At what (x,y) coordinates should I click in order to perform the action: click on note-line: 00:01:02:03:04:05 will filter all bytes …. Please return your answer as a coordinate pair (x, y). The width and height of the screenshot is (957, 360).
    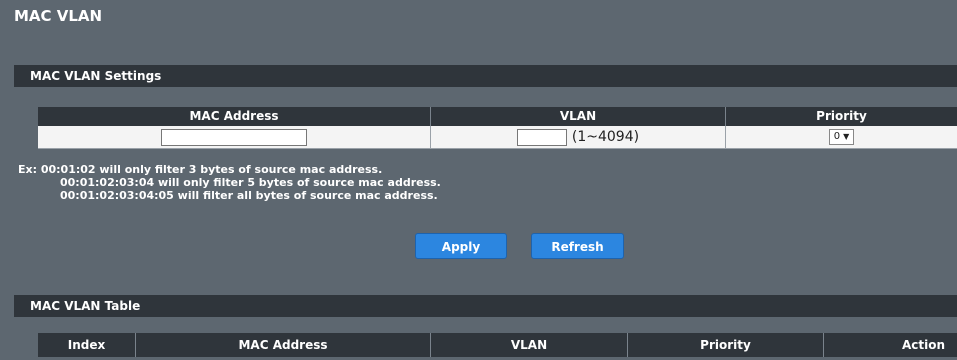
    Looking at the image, I should click on (249, 195).